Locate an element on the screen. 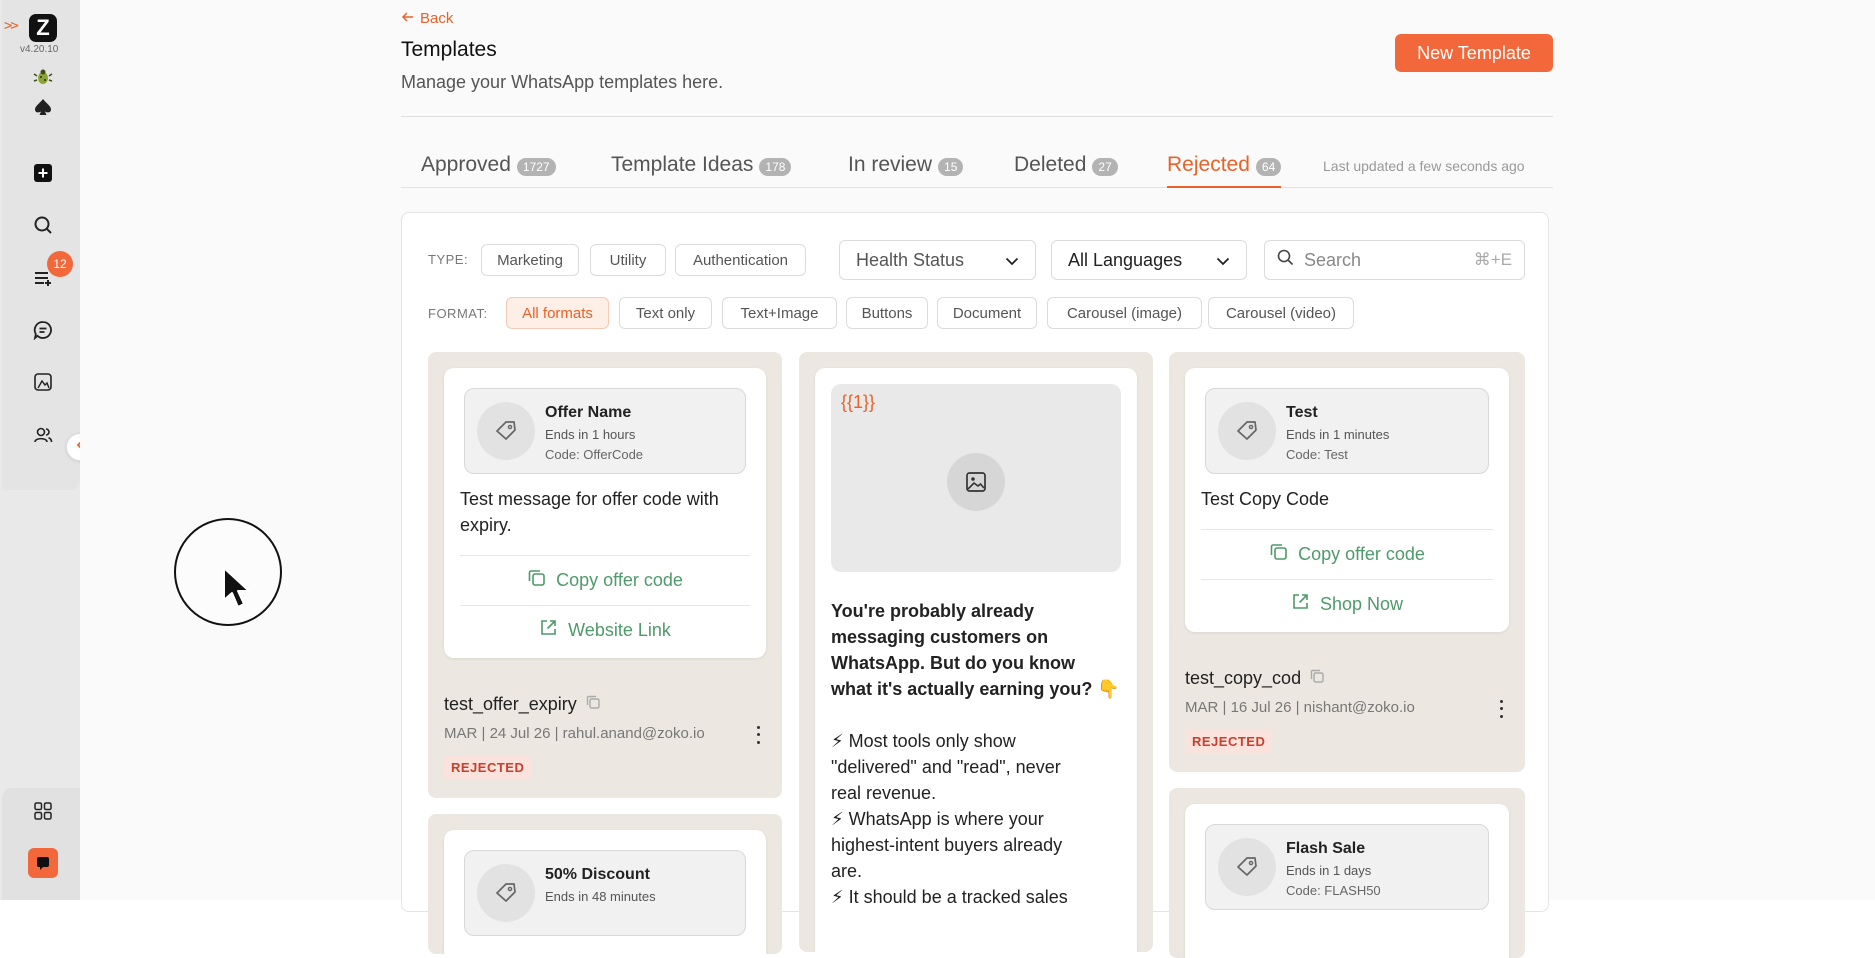  filter-format-all: All formats is located at coordinates (557, 313).